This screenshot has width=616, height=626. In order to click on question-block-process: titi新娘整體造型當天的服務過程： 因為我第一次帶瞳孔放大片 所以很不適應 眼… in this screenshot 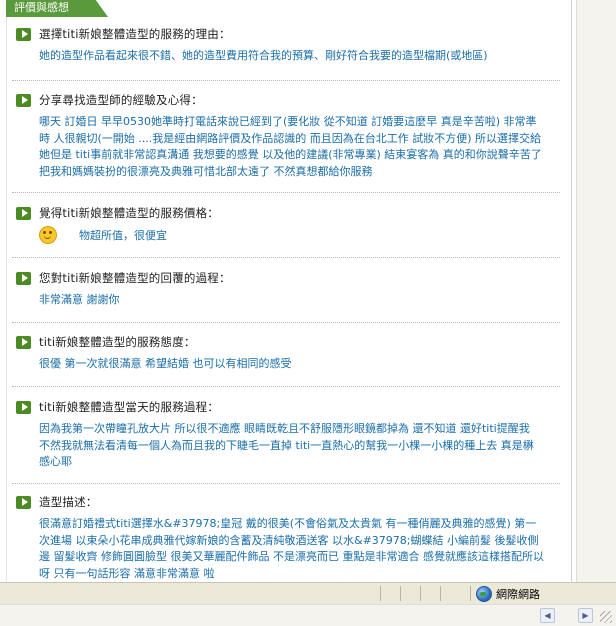, I will do `click(286, 435)`.